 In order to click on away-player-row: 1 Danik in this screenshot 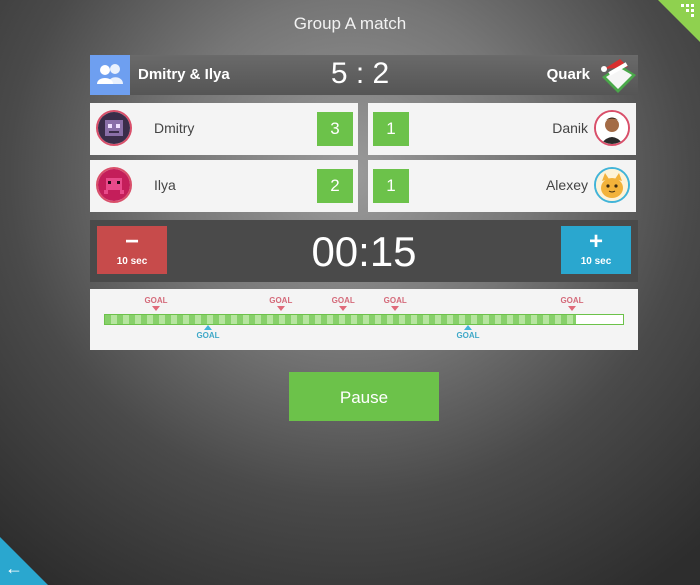, I will do `click(502, 129)`.